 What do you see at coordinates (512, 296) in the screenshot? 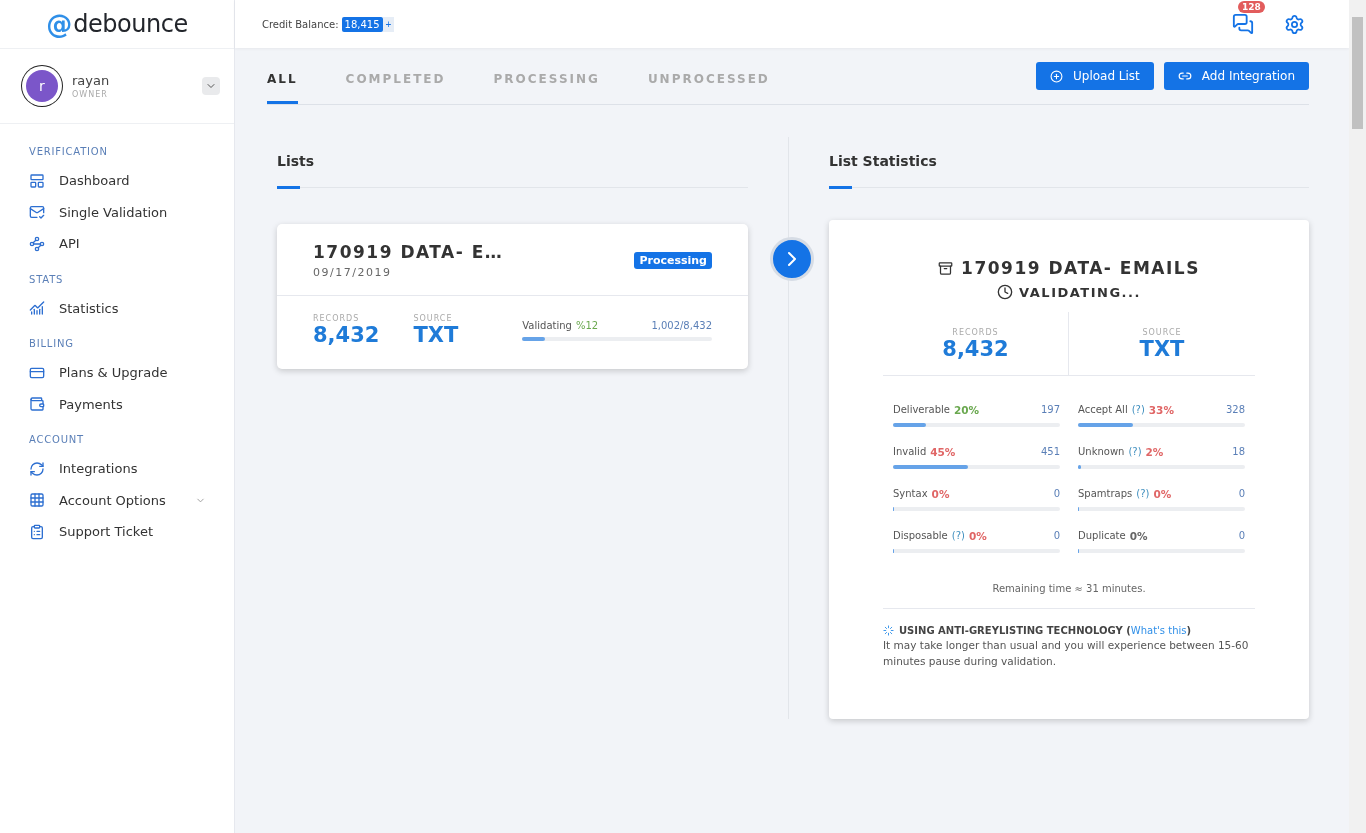
I see `list-card: 170919 DATA- E… 09/17/2019 Processing RECORDS 8,432 SOURCE TXT Validating %12 1,002/8,432` at bounding box center [512, 296].